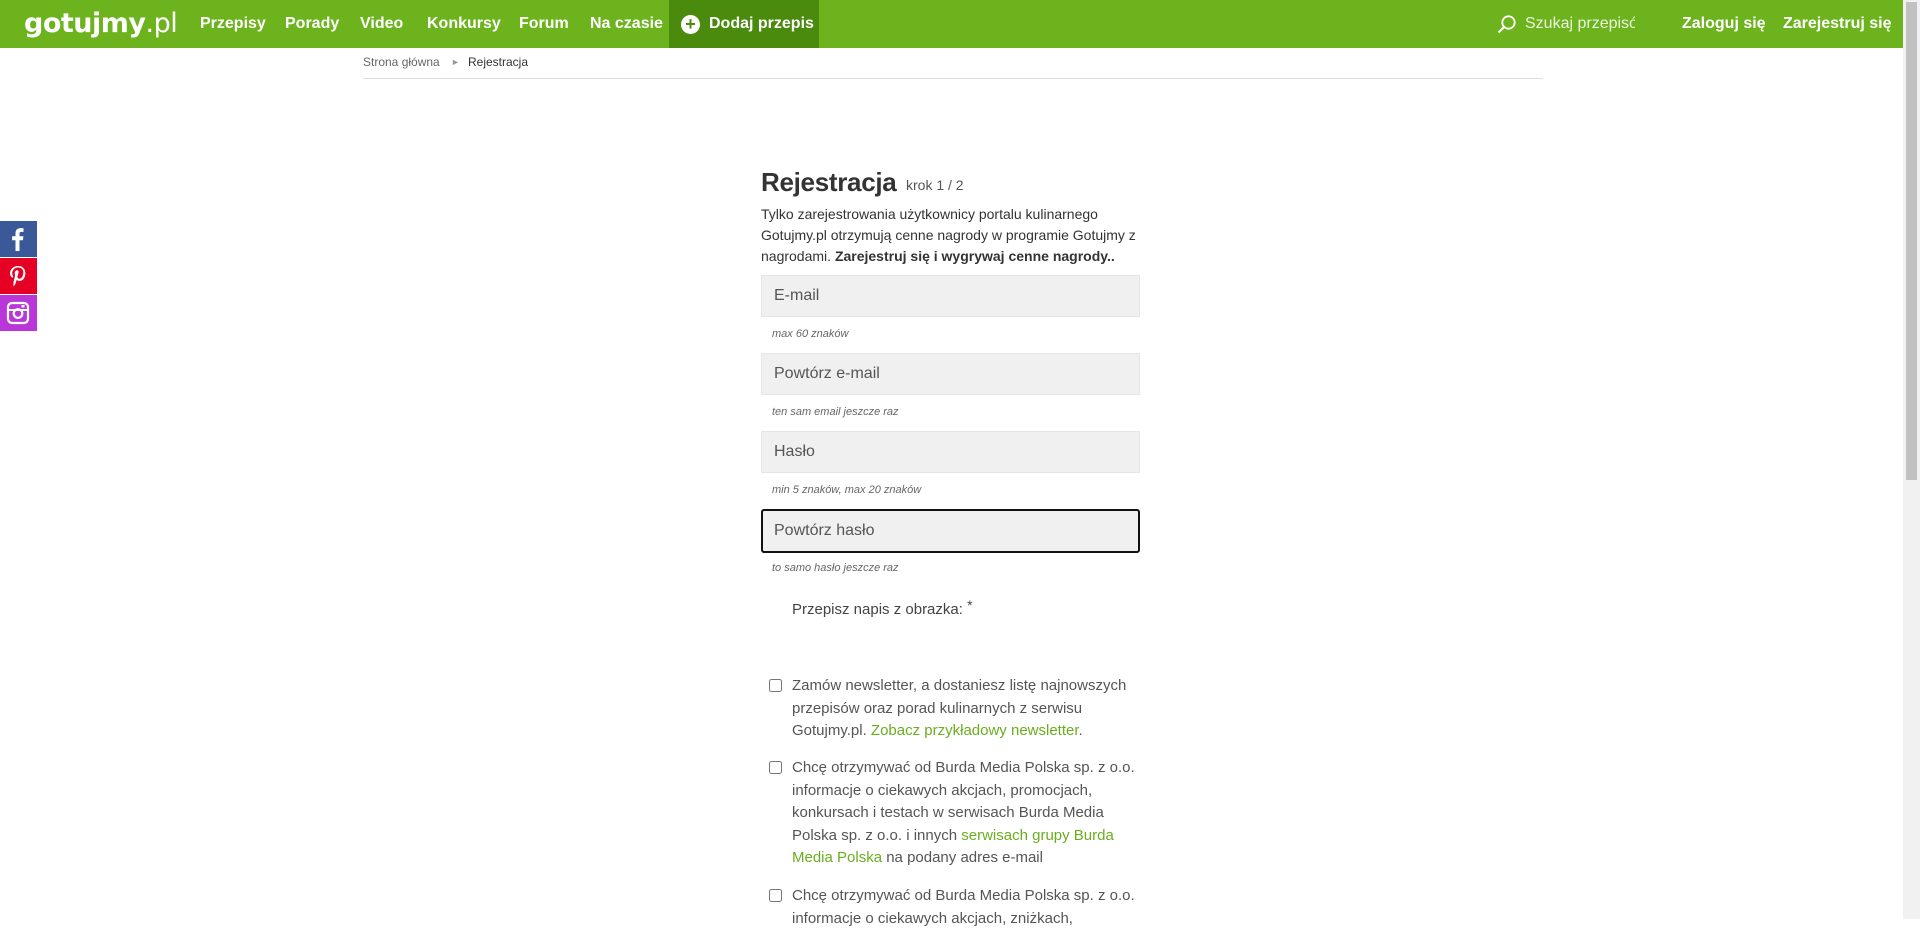  I want to click on login-link: Zaloguj się, so click(1724, 24).